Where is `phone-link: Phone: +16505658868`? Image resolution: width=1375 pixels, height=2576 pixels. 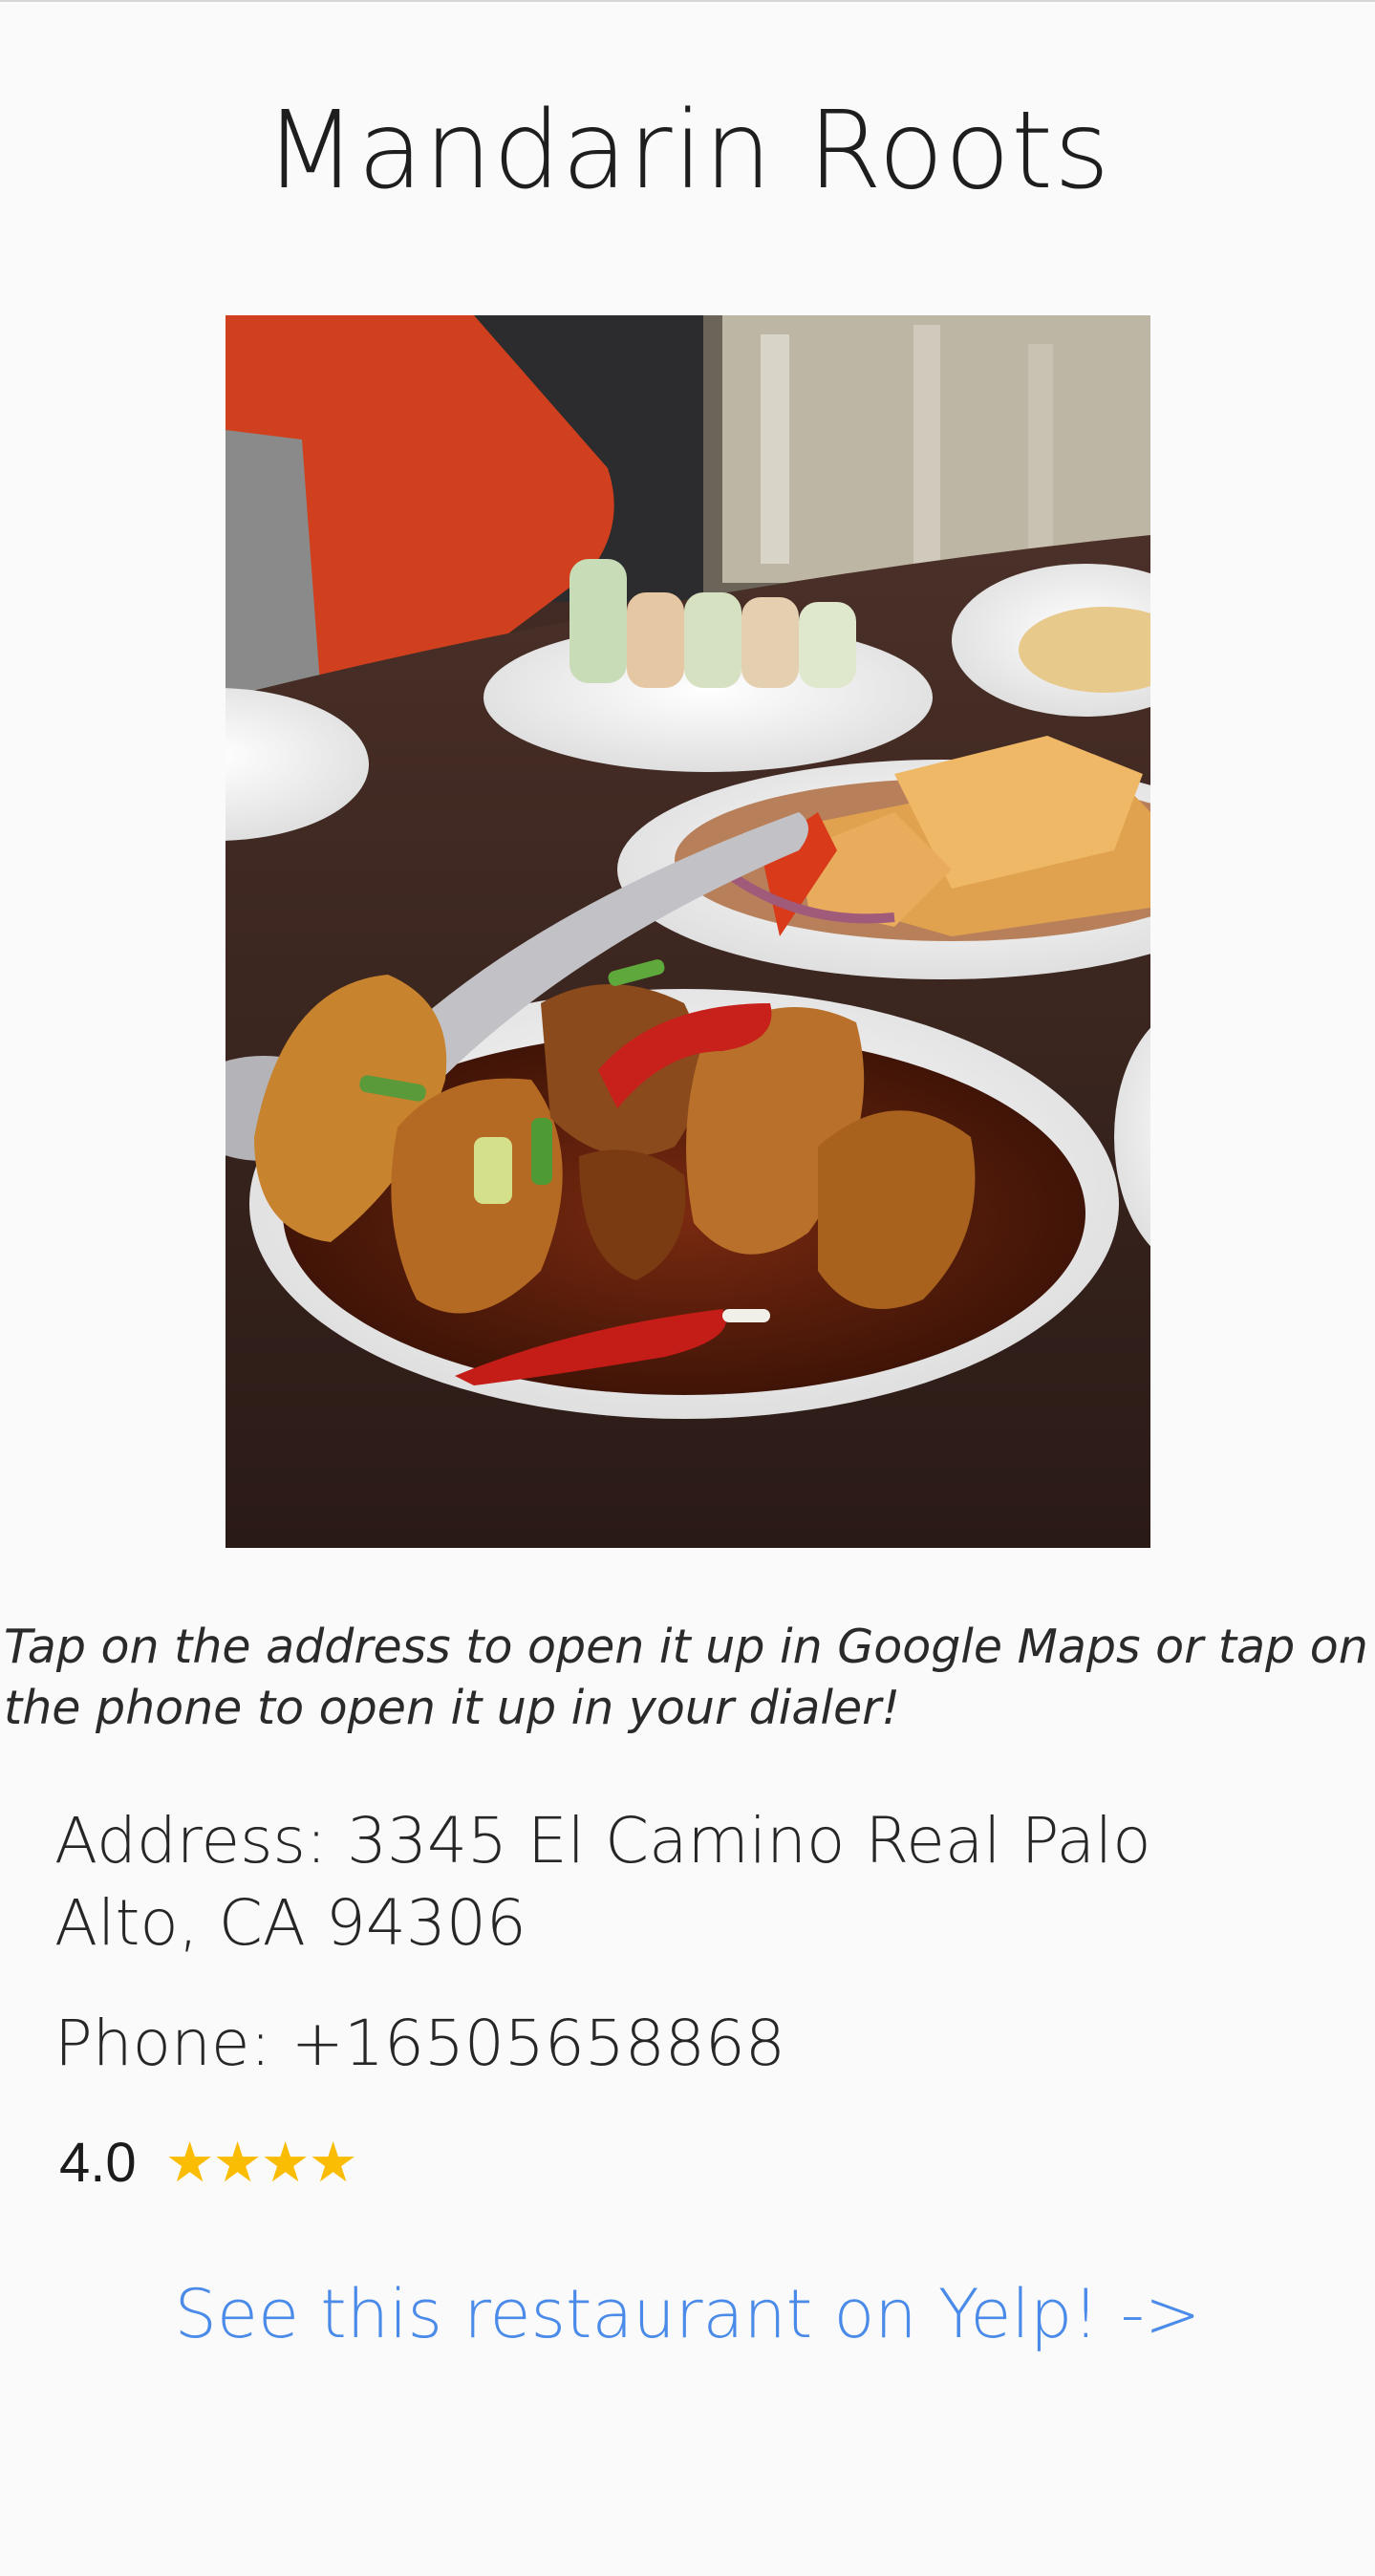 phone-link: Phone: +16505658868 is located at coordinates (419, 2044).